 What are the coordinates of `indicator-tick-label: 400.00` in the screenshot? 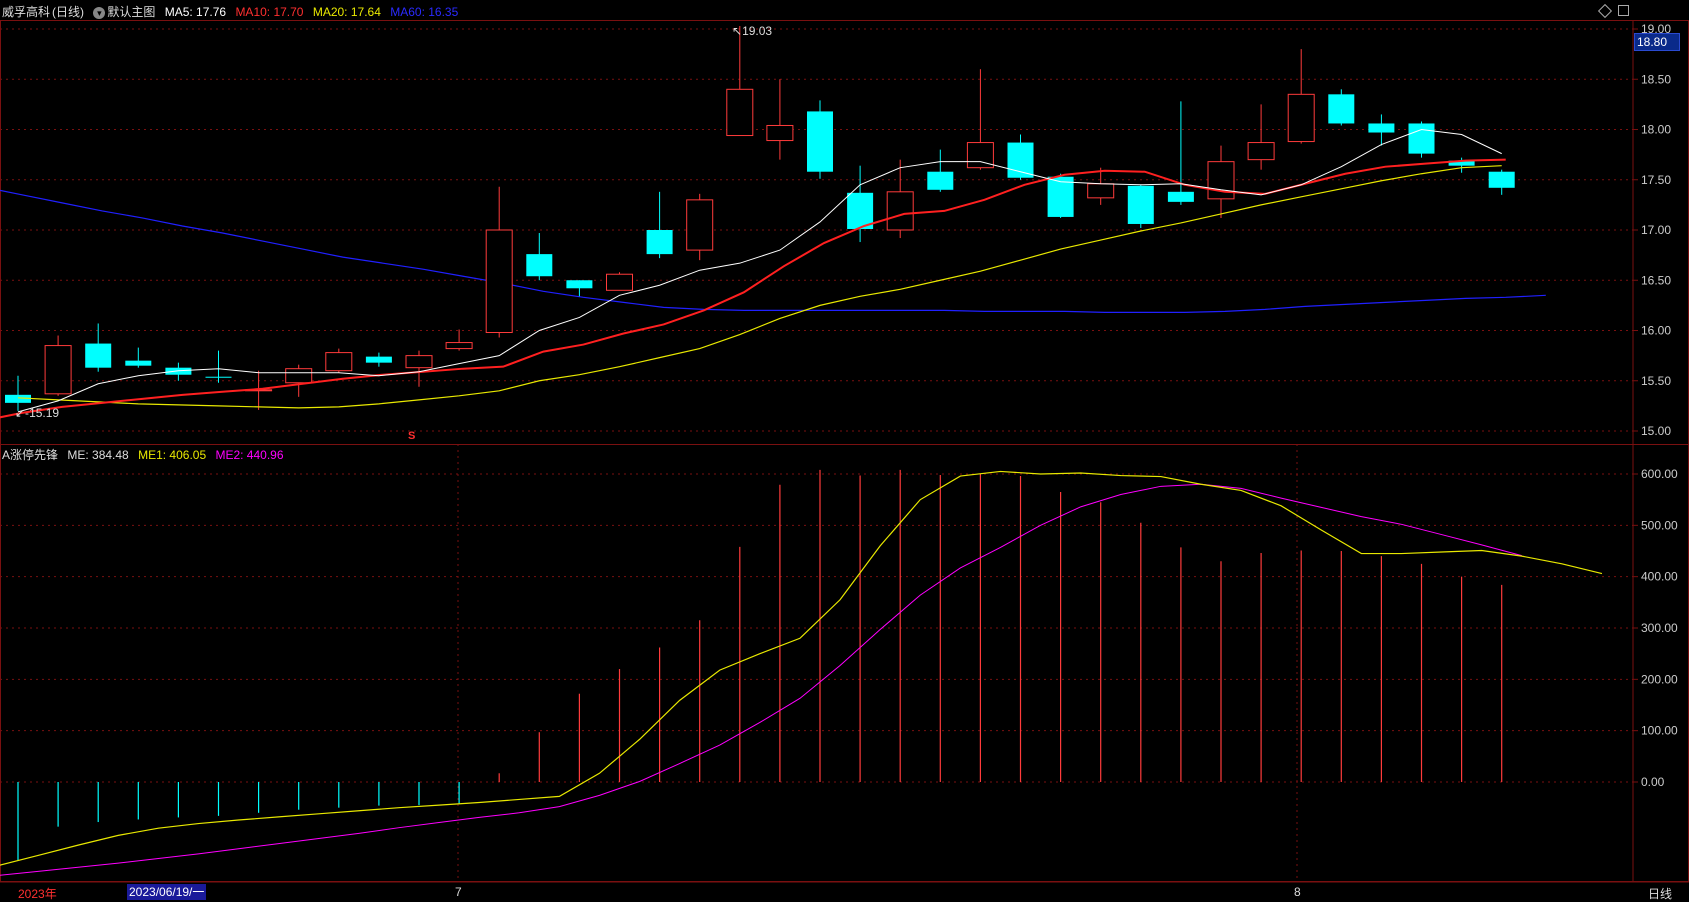 It's located at (1659, 577).